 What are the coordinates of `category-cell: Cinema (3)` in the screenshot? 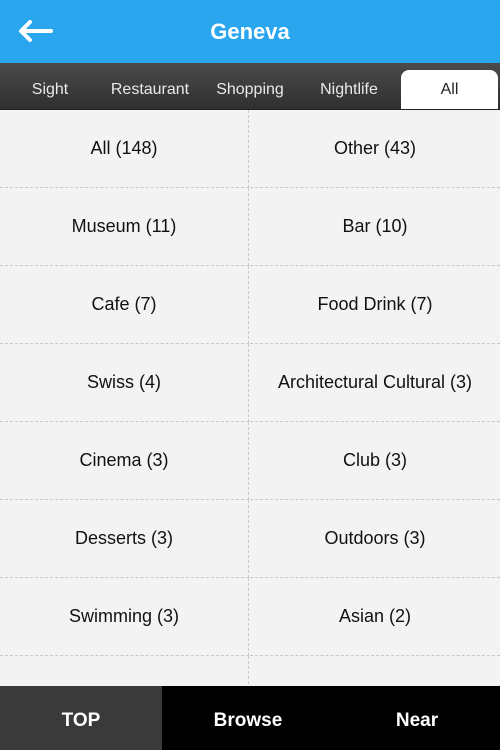 It's located at (124, 461).